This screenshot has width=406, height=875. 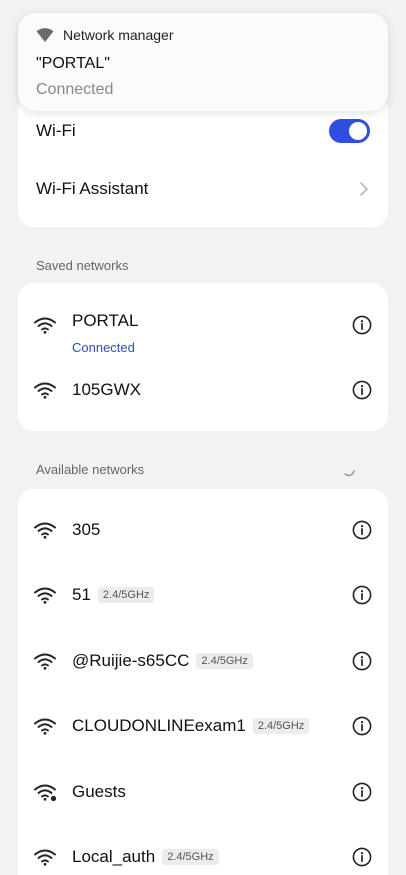 I want to click on available-network-row: @Ruijie-s65CC 2.4/5GHz, so click(x=203, y=661).